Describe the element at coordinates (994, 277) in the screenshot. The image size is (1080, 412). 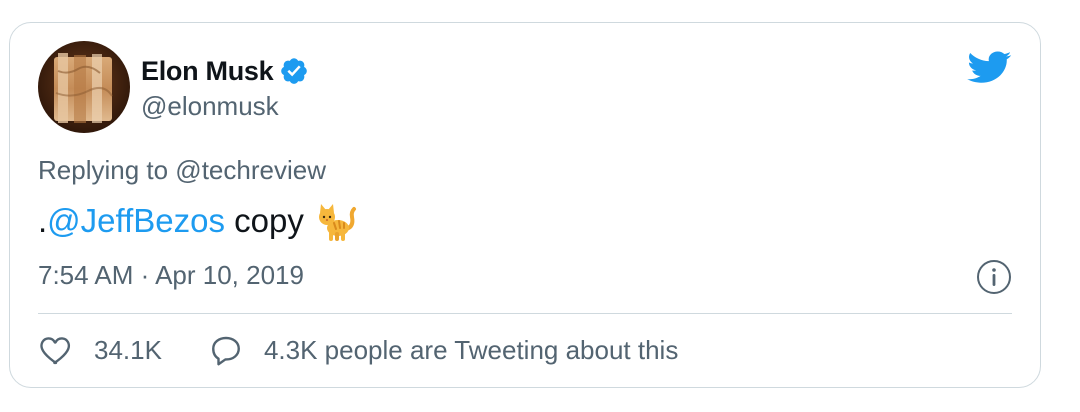
I see `info-icon` at that location.